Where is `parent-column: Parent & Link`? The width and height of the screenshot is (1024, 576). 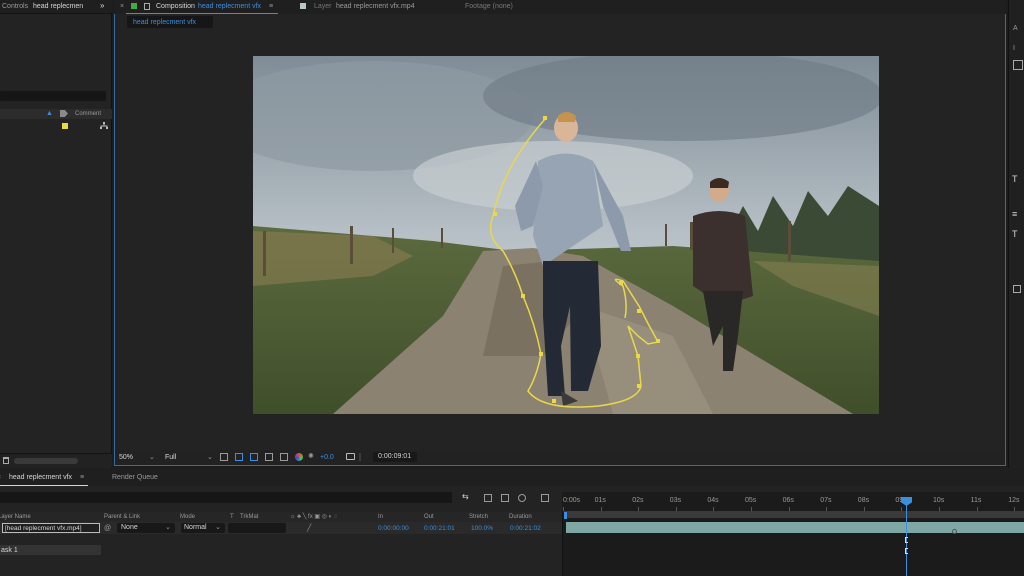 parent-column: Parent & Link is located at coordinates (122, 517).